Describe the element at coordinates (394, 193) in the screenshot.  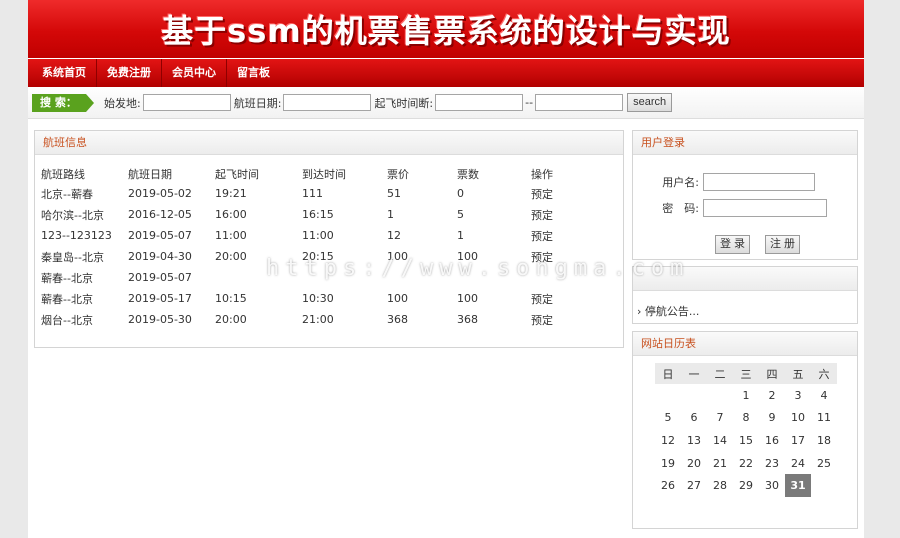
I see `price-cell: 51` at that location.